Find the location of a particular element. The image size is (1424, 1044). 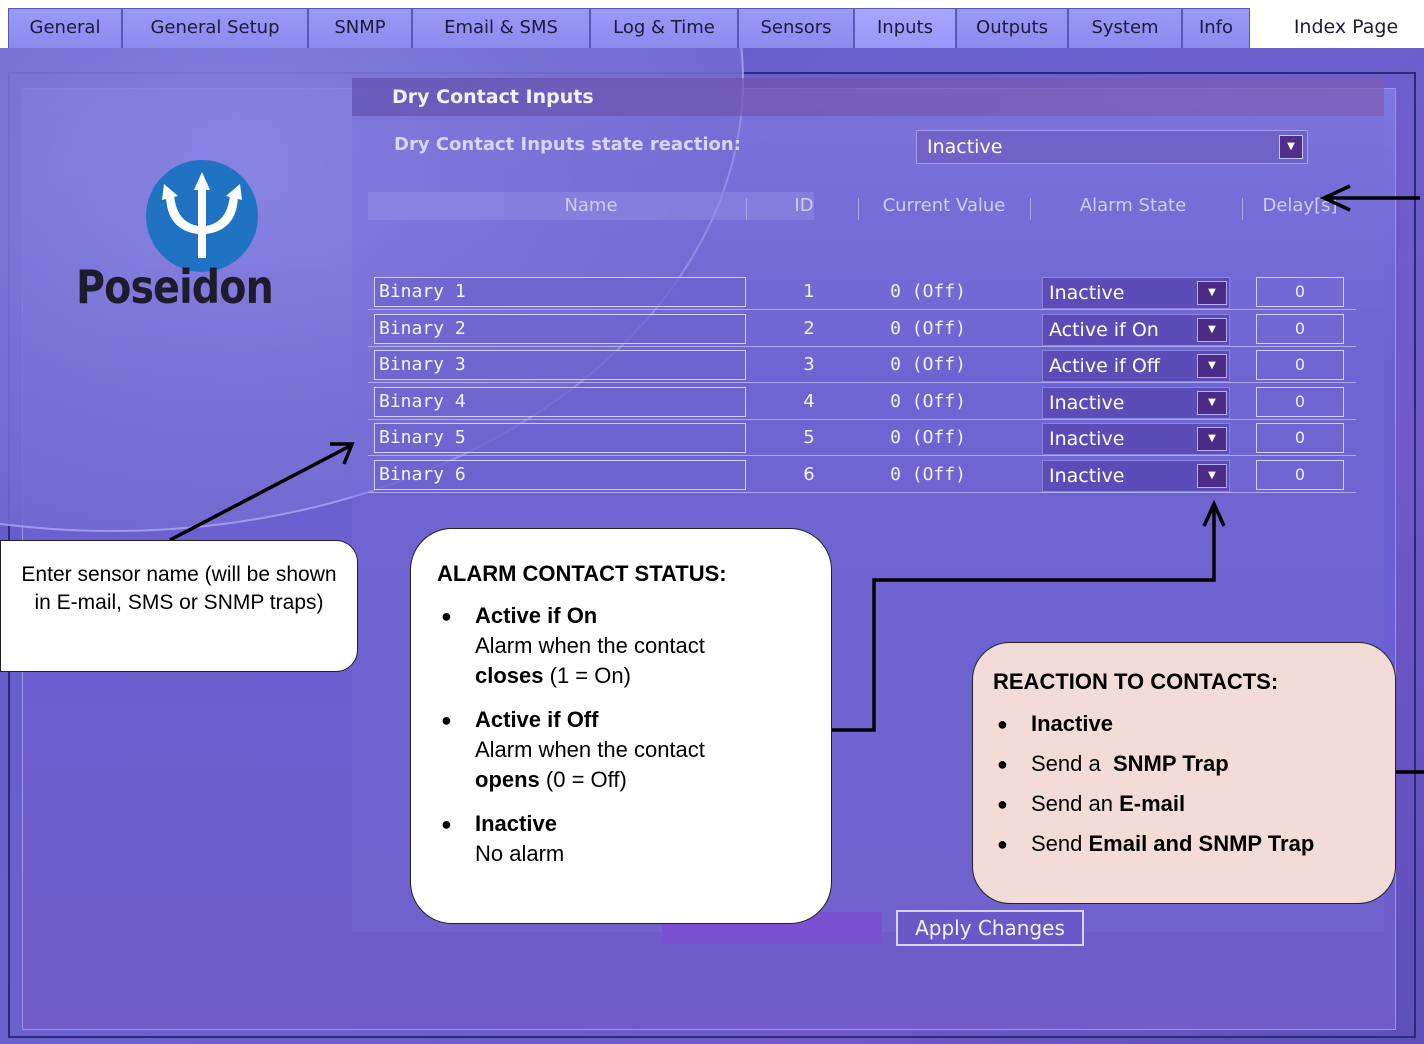

header-current-value: Current Value is located at coordinates (944, 205).